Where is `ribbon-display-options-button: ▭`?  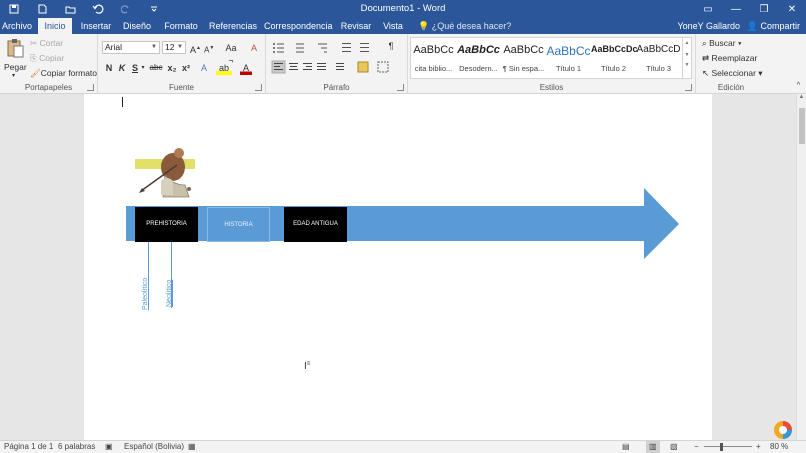
ribbon-display-options-button: ▭ is located at coordinates (708, 9).